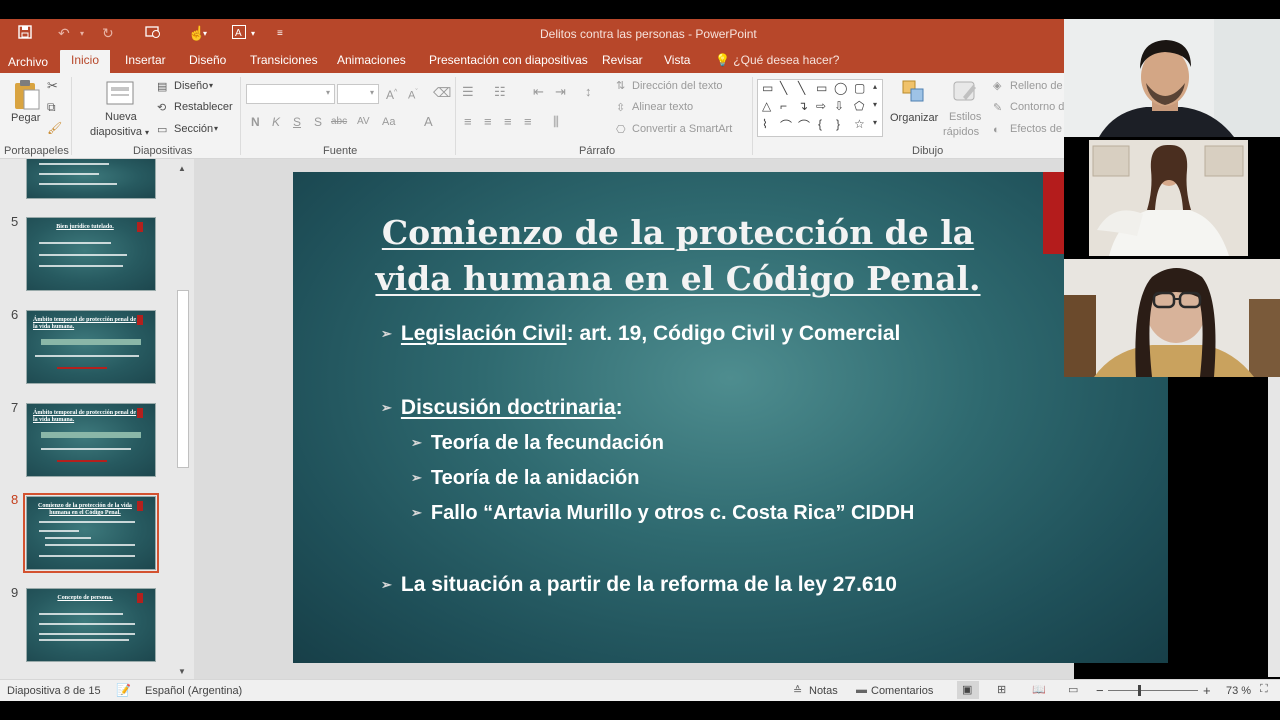 This screenshot has width=1280, height=720. Describe the element at coordinates (840, 88) in the screenshot. I see `oval-shape-icon: ◯` at that location.